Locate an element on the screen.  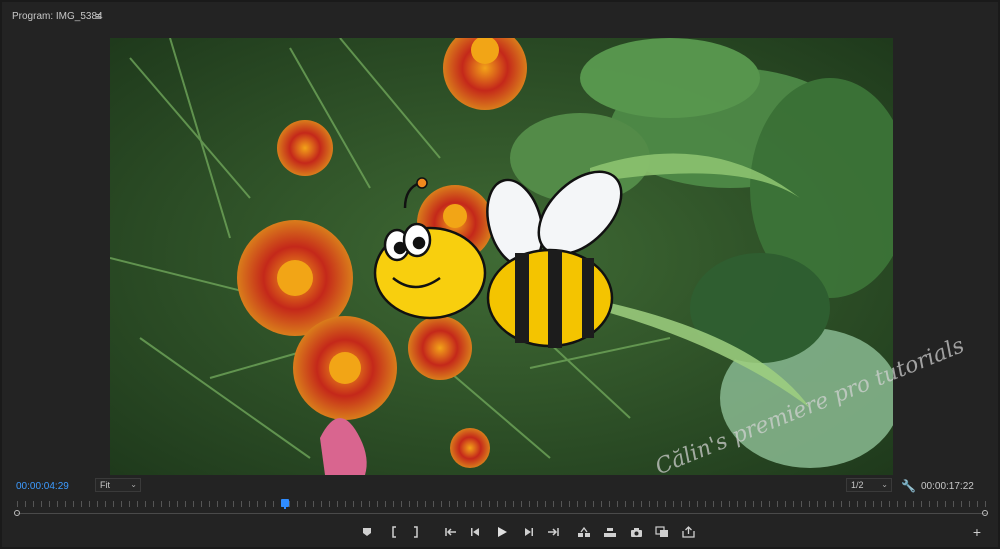
marker-icon is located at coordinates (367, 532).